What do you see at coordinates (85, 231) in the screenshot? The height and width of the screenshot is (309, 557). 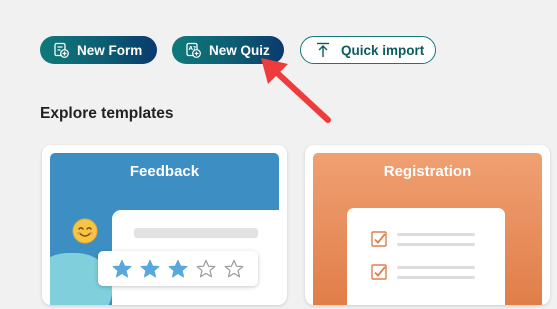 I see `smiley-icon` at bounding box center [85, 231].